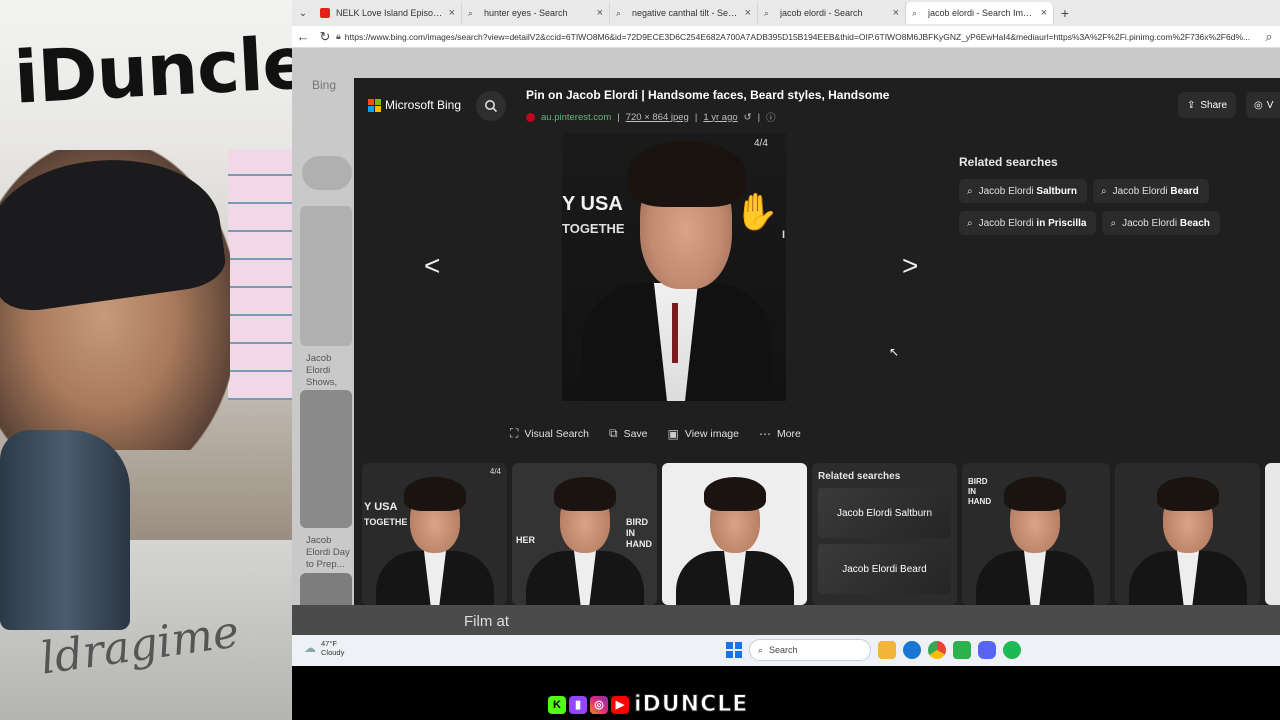  Describe the element at coordinates (628, 433) in the screenshot. I see `save-button: ⧉ Save` at that location.